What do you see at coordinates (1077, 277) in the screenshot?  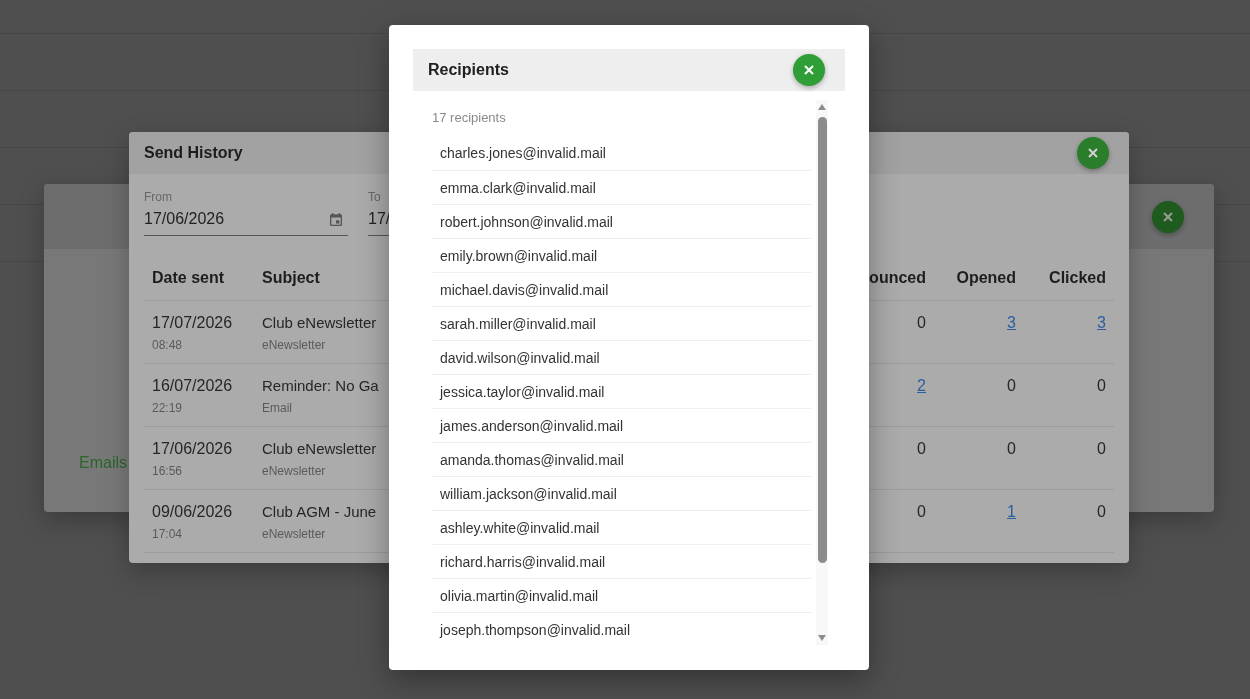 I see `column-header: Clicked` at bounding box center [1077, 277].